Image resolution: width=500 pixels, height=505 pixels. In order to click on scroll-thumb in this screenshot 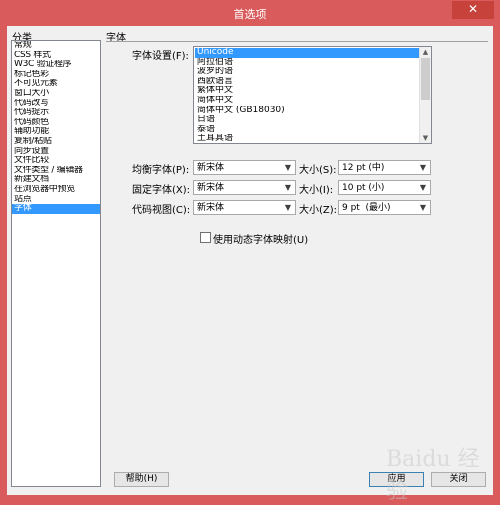, I will do `click(425, 79)`.